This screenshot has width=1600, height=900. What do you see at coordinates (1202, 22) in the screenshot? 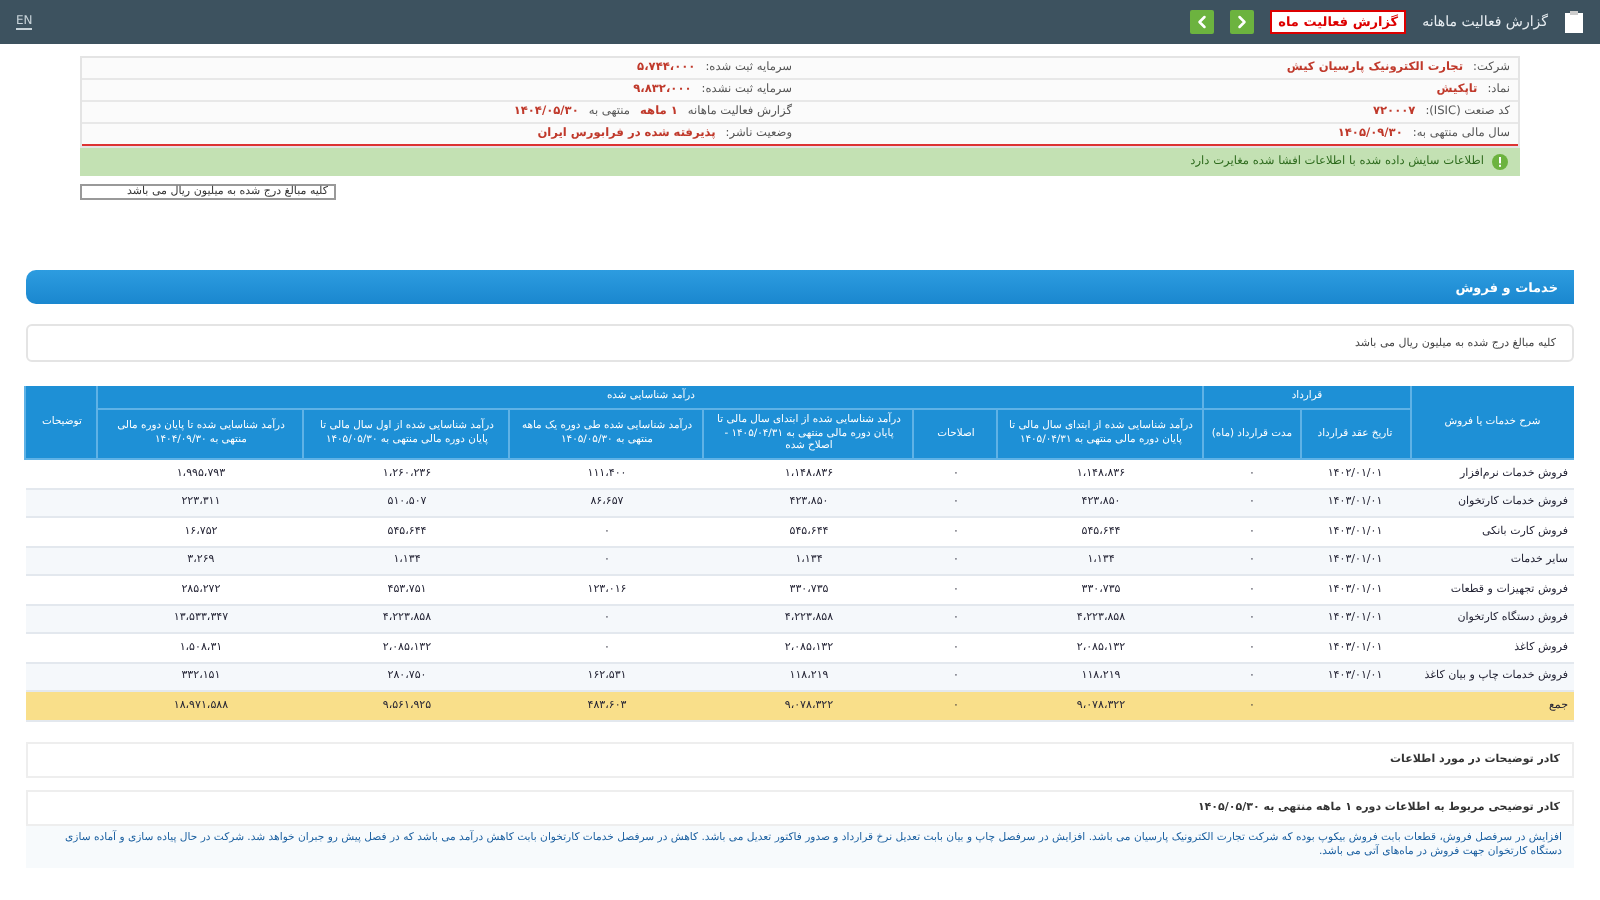
I see `previous-button` at bounding box center [1202, 22].